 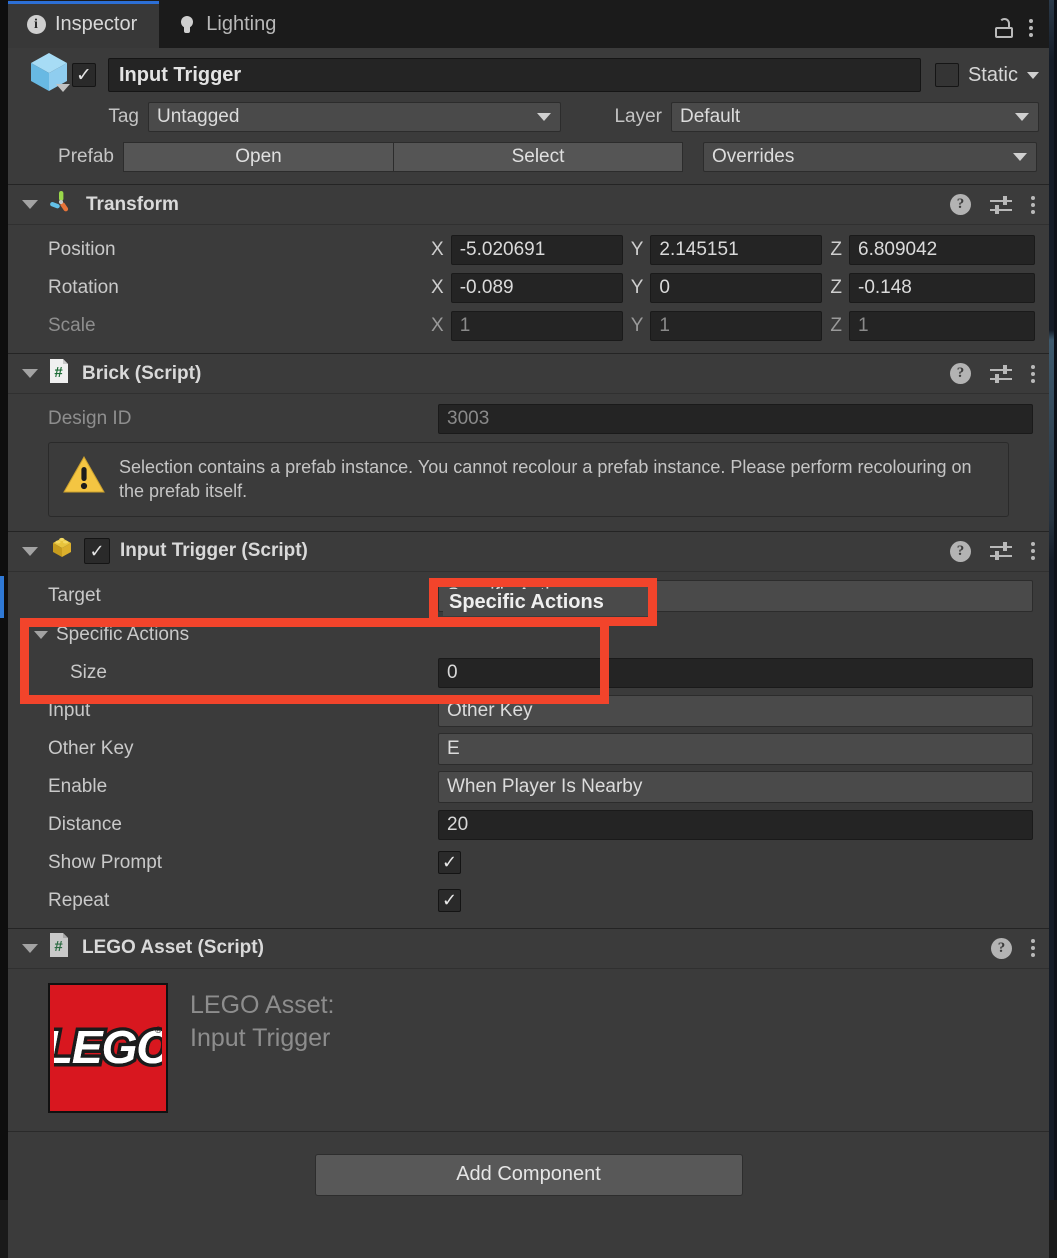 I want to click on scale-y-input: 1, so click(x=736, y=326).